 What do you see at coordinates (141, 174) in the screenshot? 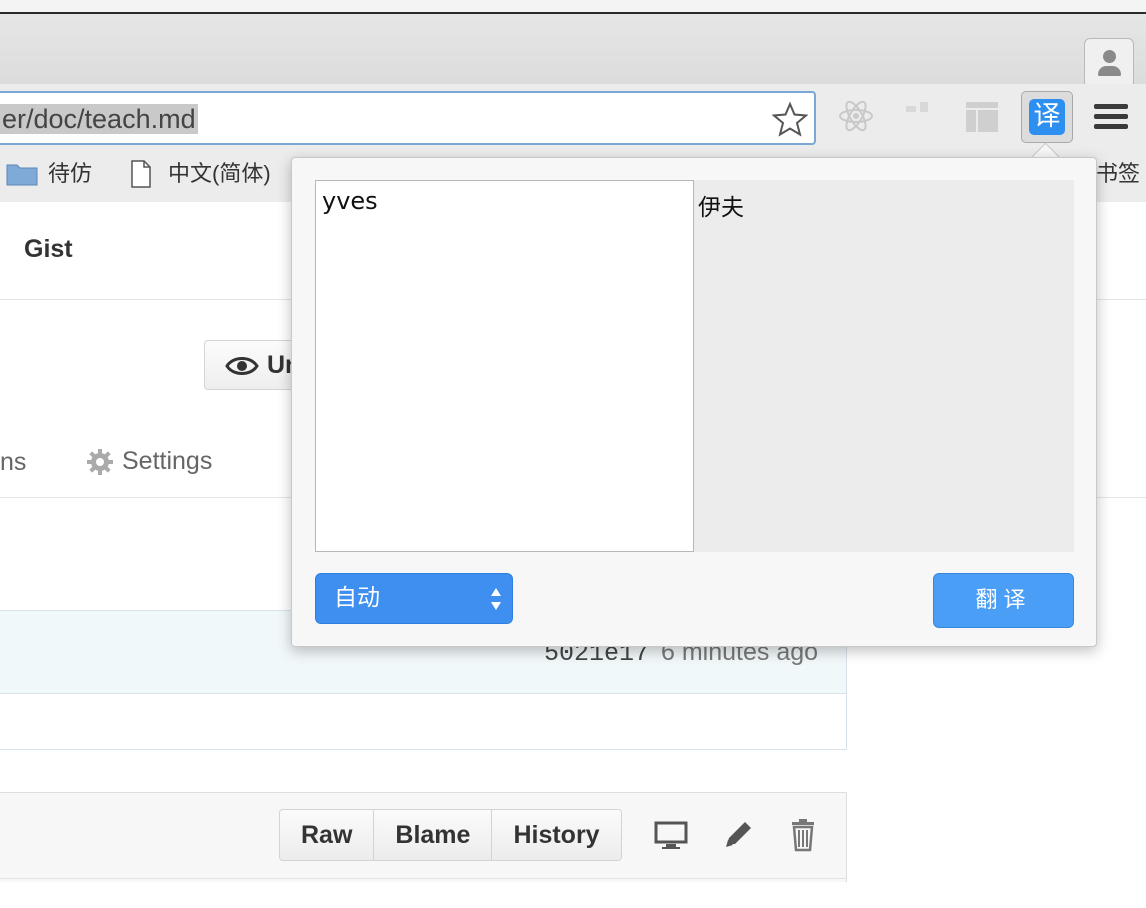
I see `document-icon` at bounding box center [141, 174].